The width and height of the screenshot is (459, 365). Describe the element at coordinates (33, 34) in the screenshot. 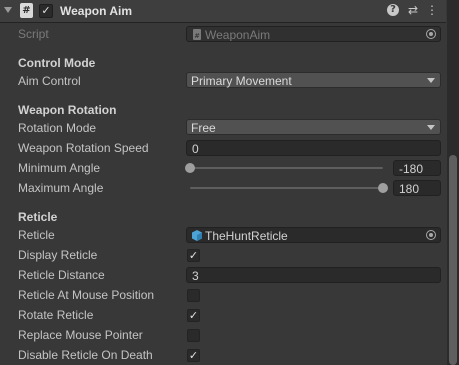

I see `script-label: Script` at that location.